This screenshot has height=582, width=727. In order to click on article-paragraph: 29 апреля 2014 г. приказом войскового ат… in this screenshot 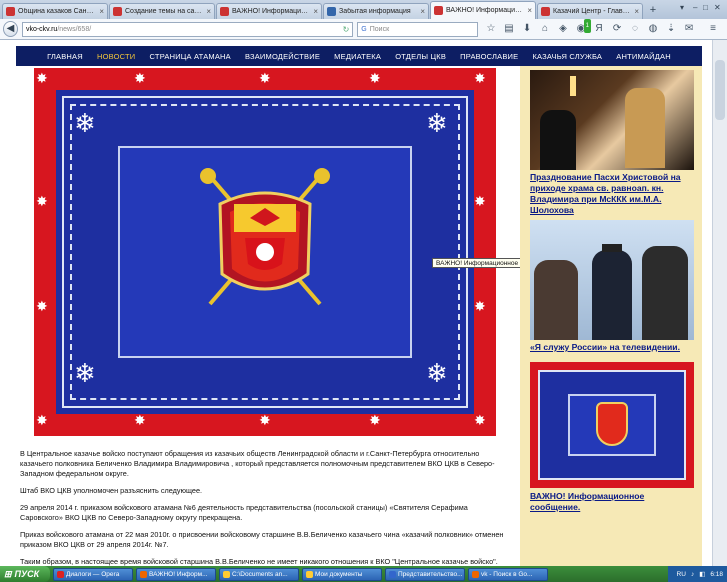, I will do `click(244, 512)`.